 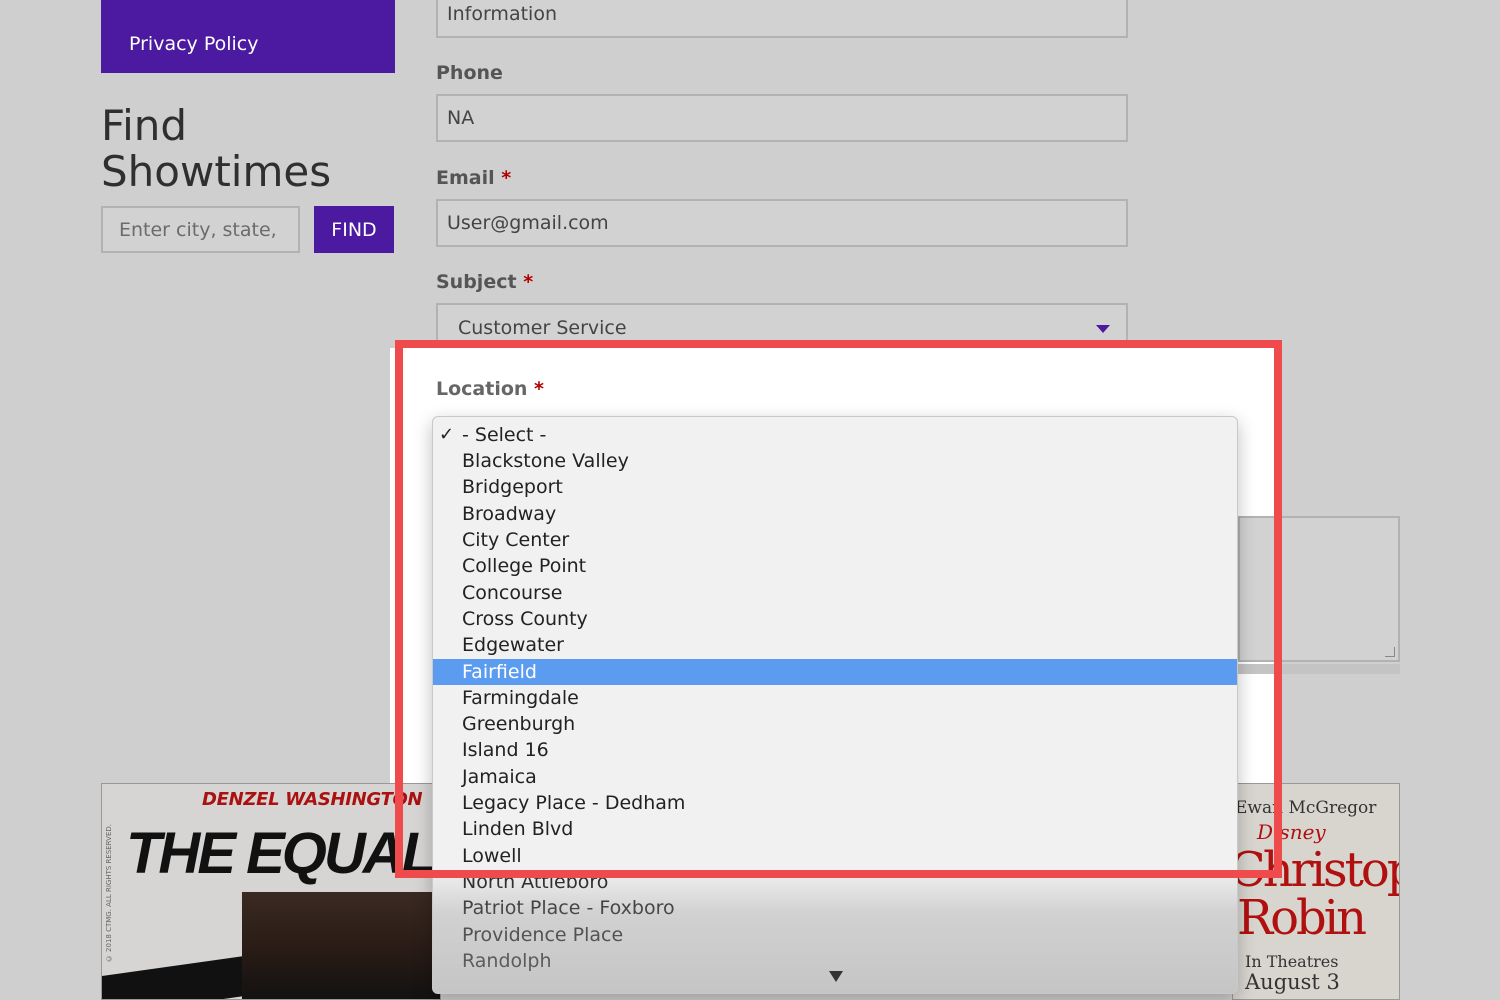 I want to click on location-option: City Center, so click(x=835, y=540).